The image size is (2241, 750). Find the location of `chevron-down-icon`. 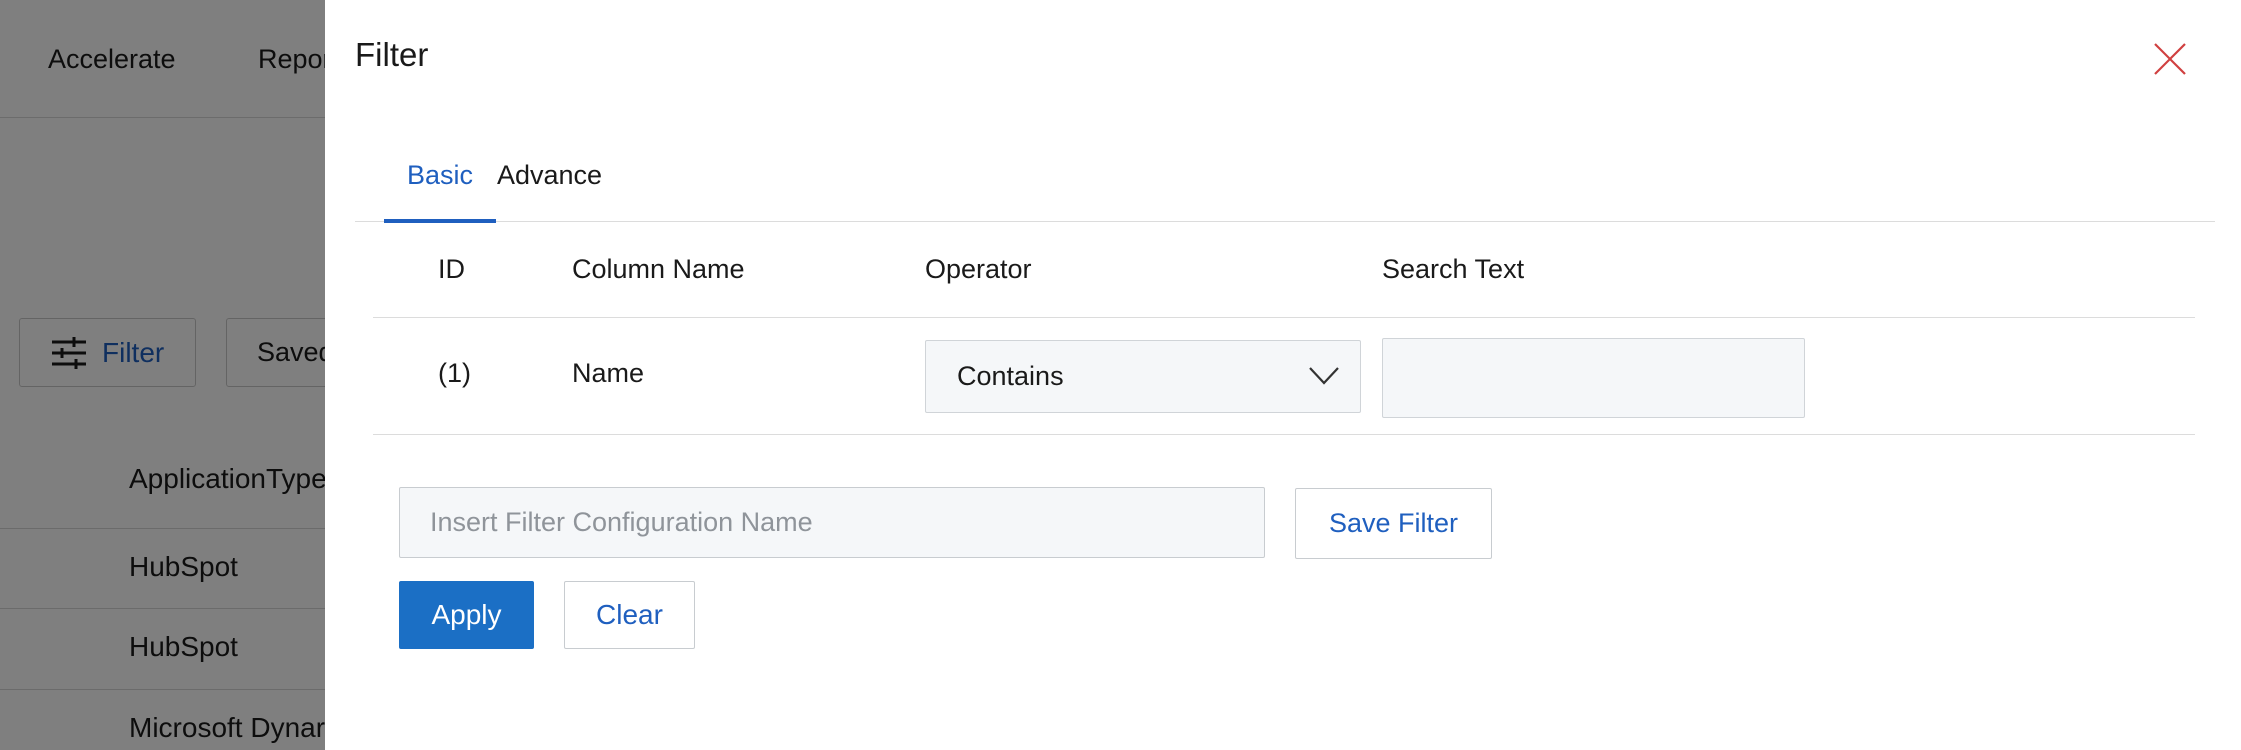

chevron-down-icon is located at coordinates (1324, 376).